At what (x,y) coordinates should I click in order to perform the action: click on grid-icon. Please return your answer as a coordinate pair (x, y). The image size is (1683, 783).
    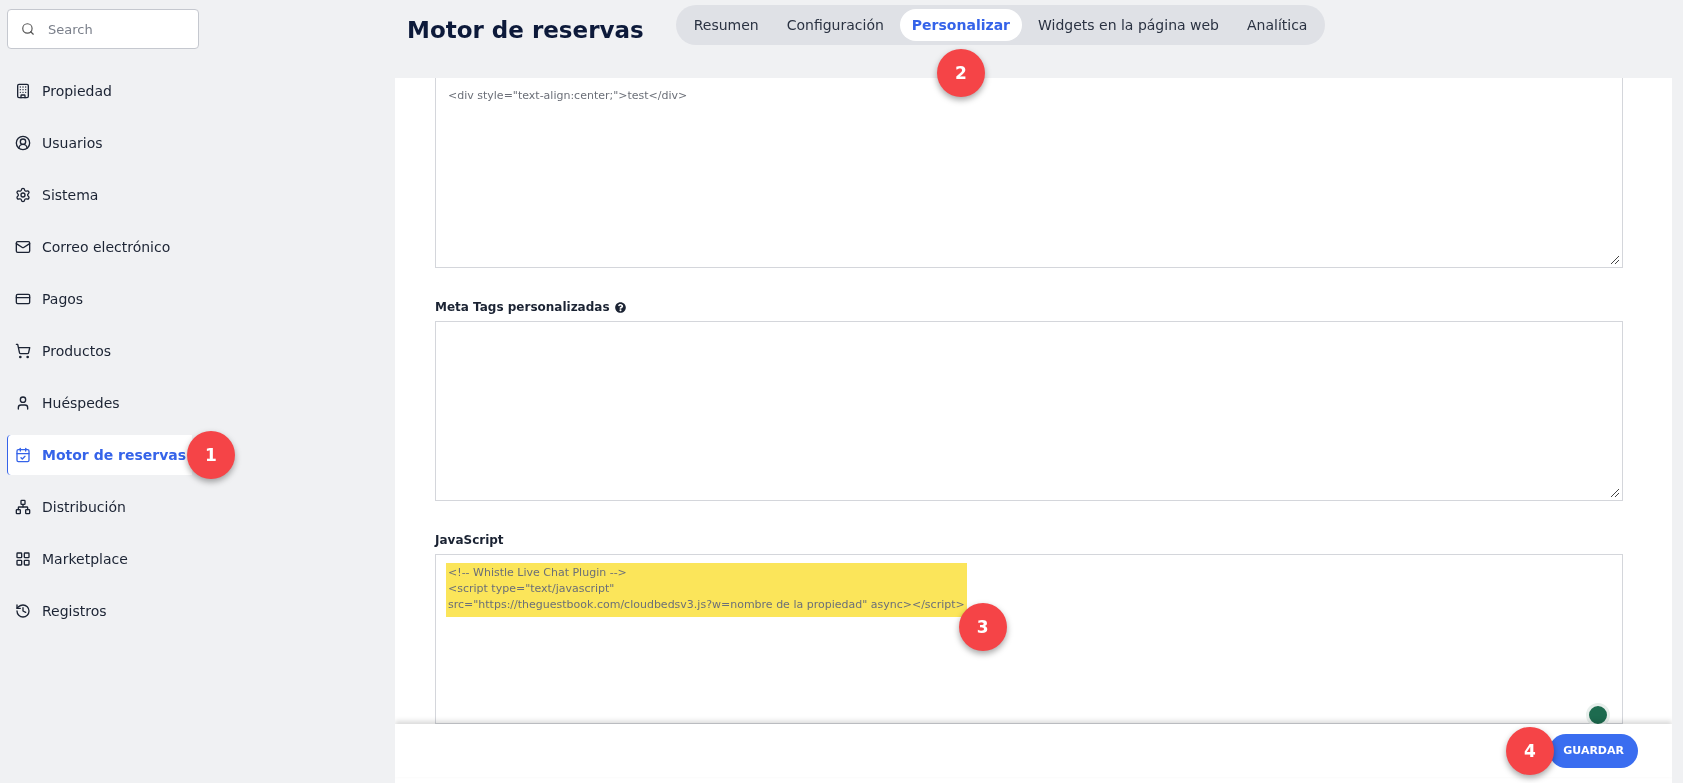
    Looking at the image, I should click on (23, 559).